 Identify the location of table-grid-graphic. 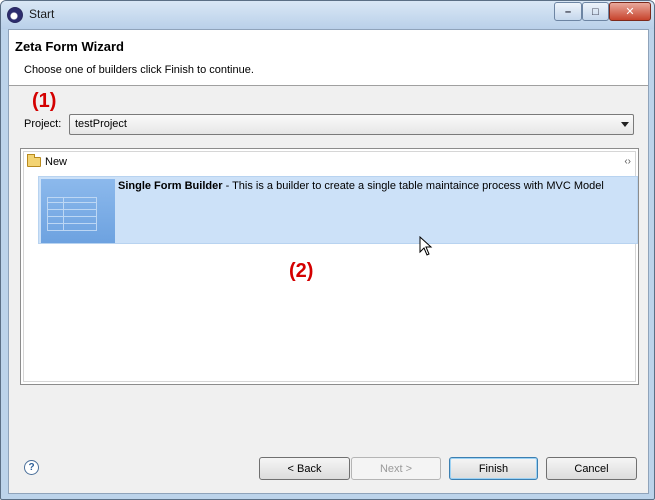
(72, 214).